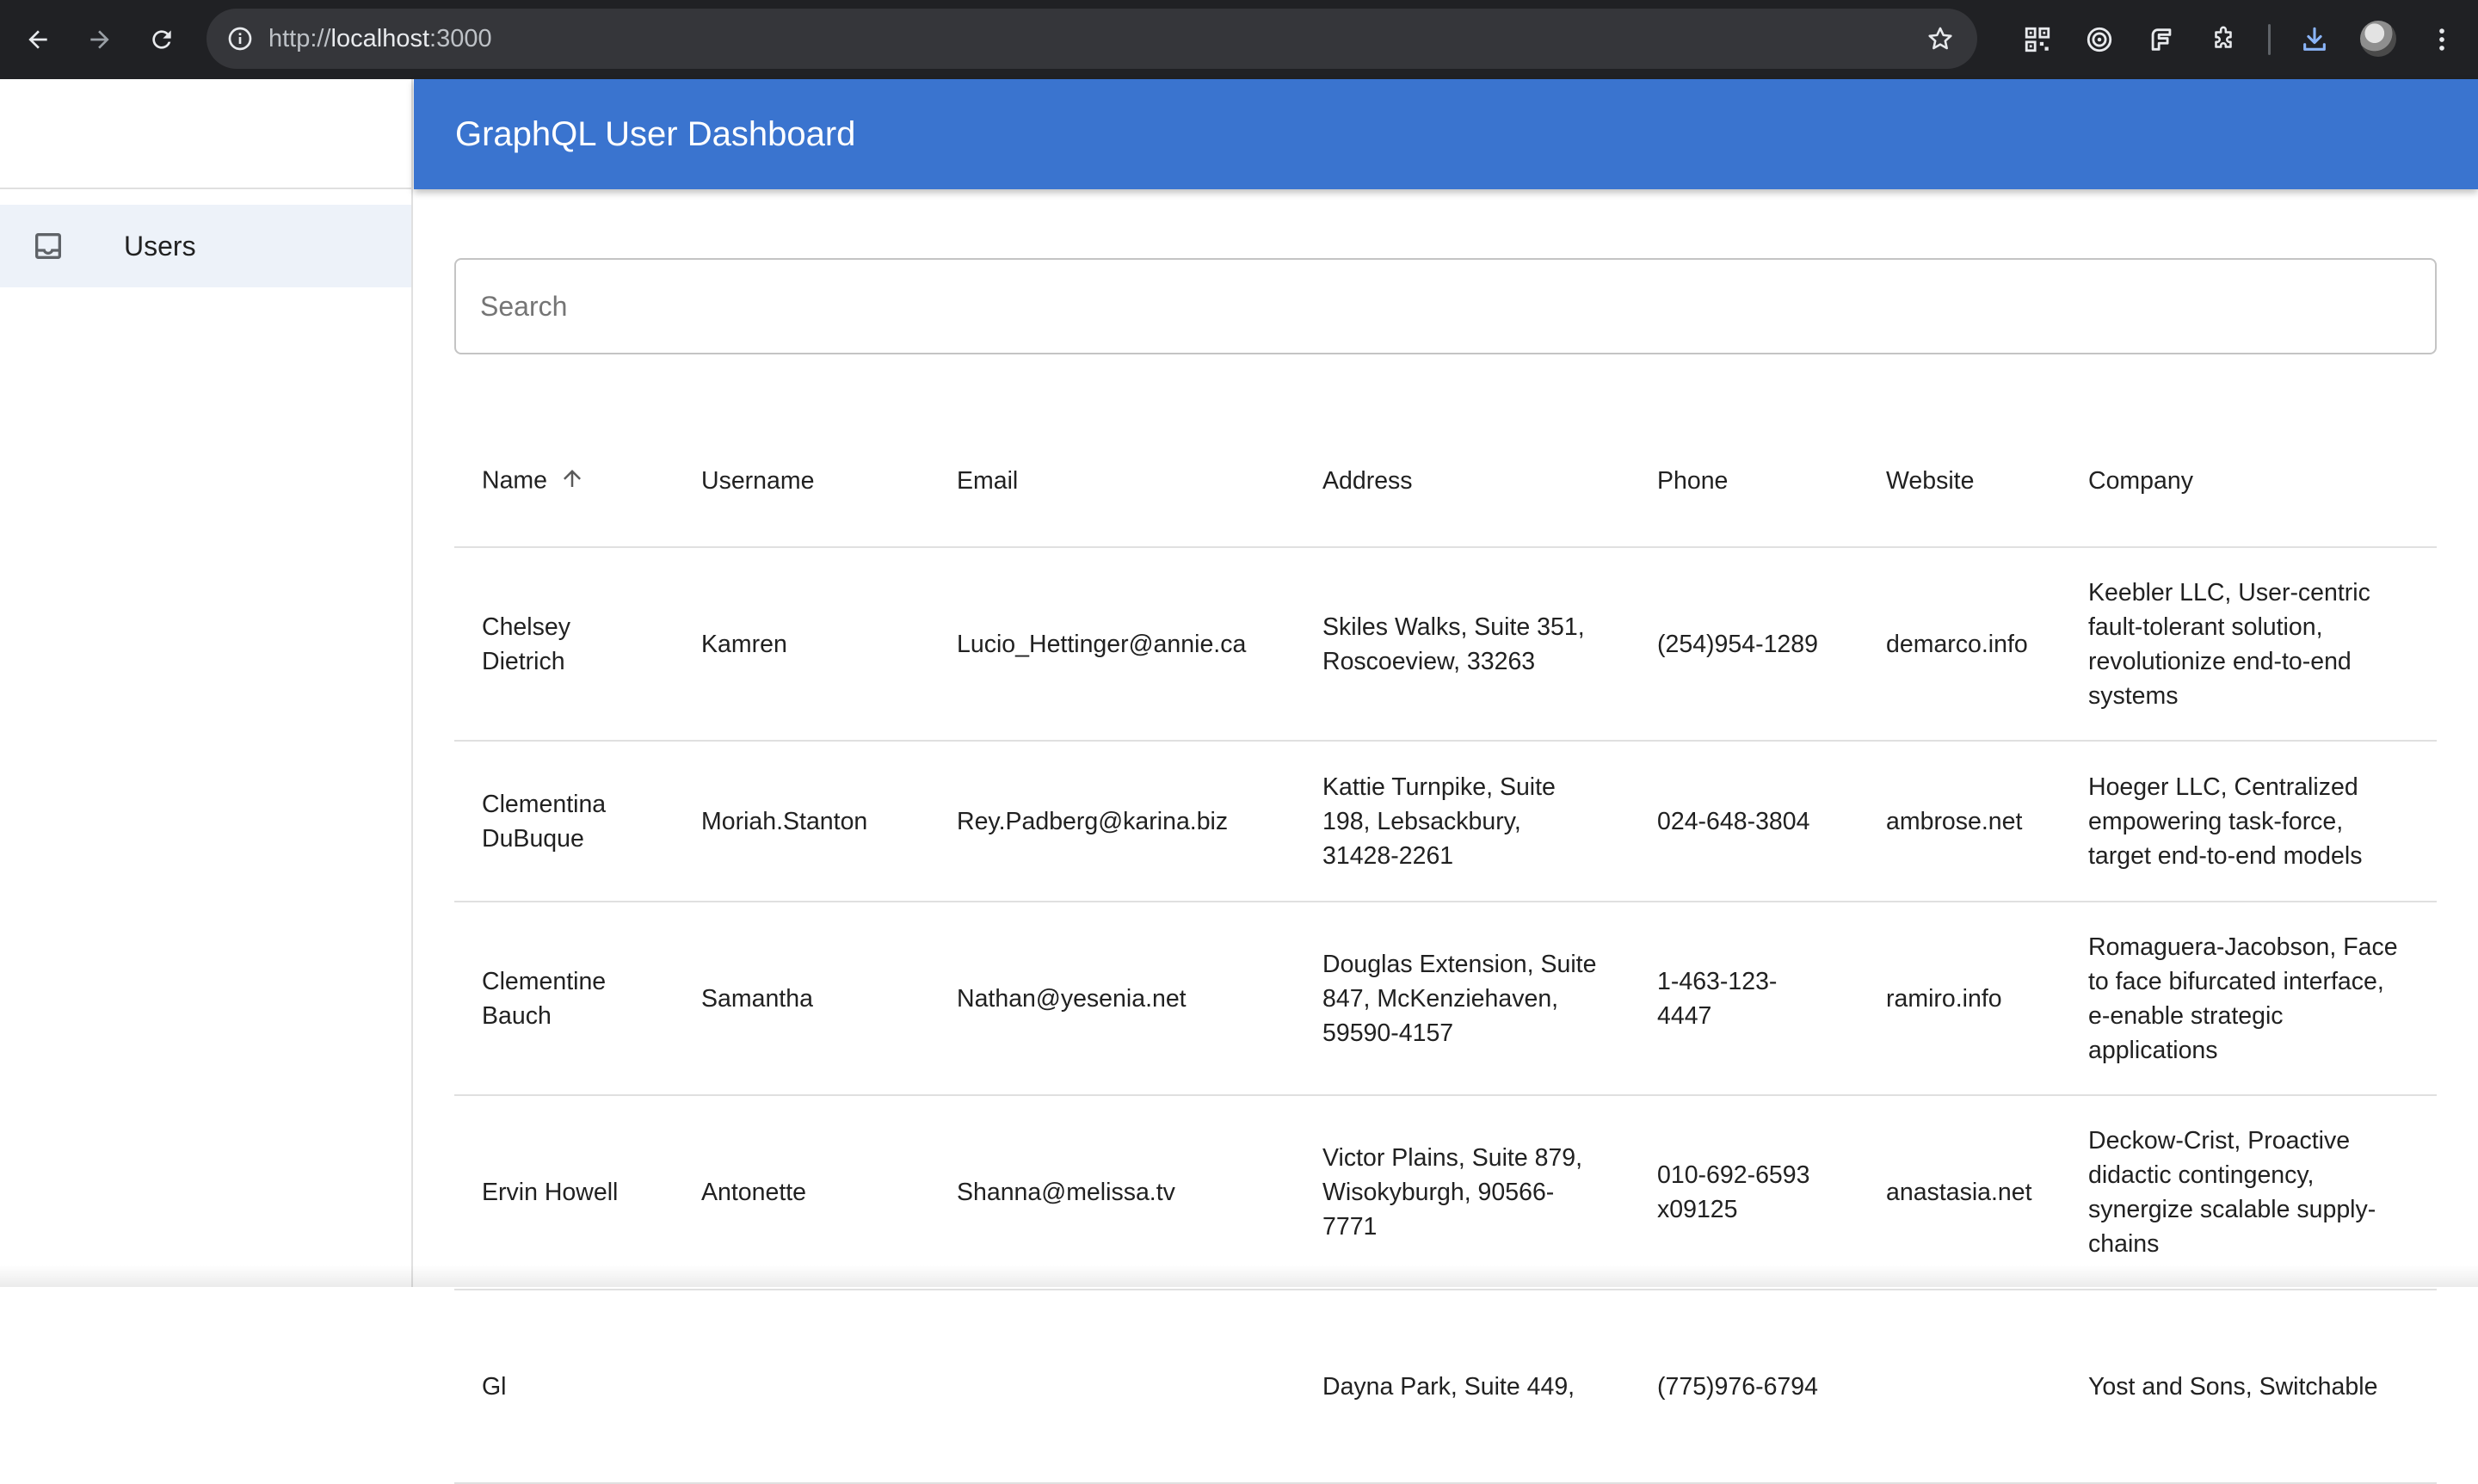 Image resolution: width=2478 pixels, height=1484 pixels. I want to click on app-bar: GraphQL User Dashboard, so click(1446, 134).